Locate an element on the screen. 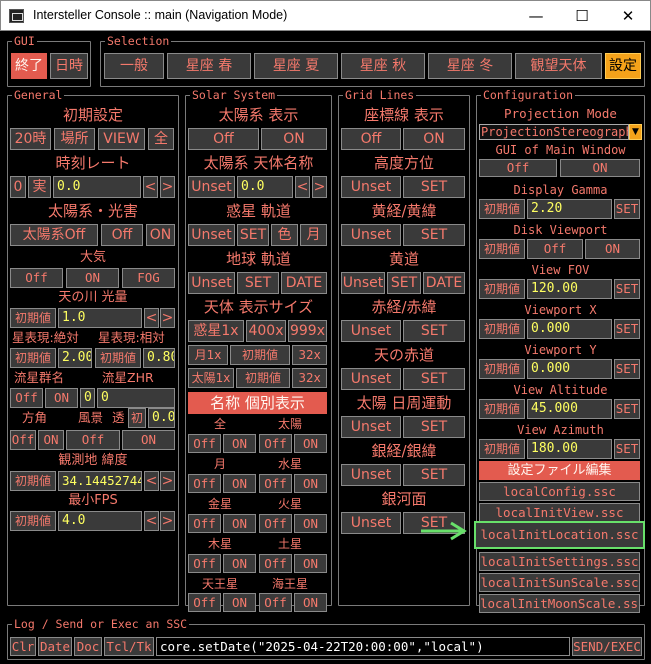 This screenshot has width=651, height=664. disk-init-button: 初期値 is located at coordinates (502, 249).